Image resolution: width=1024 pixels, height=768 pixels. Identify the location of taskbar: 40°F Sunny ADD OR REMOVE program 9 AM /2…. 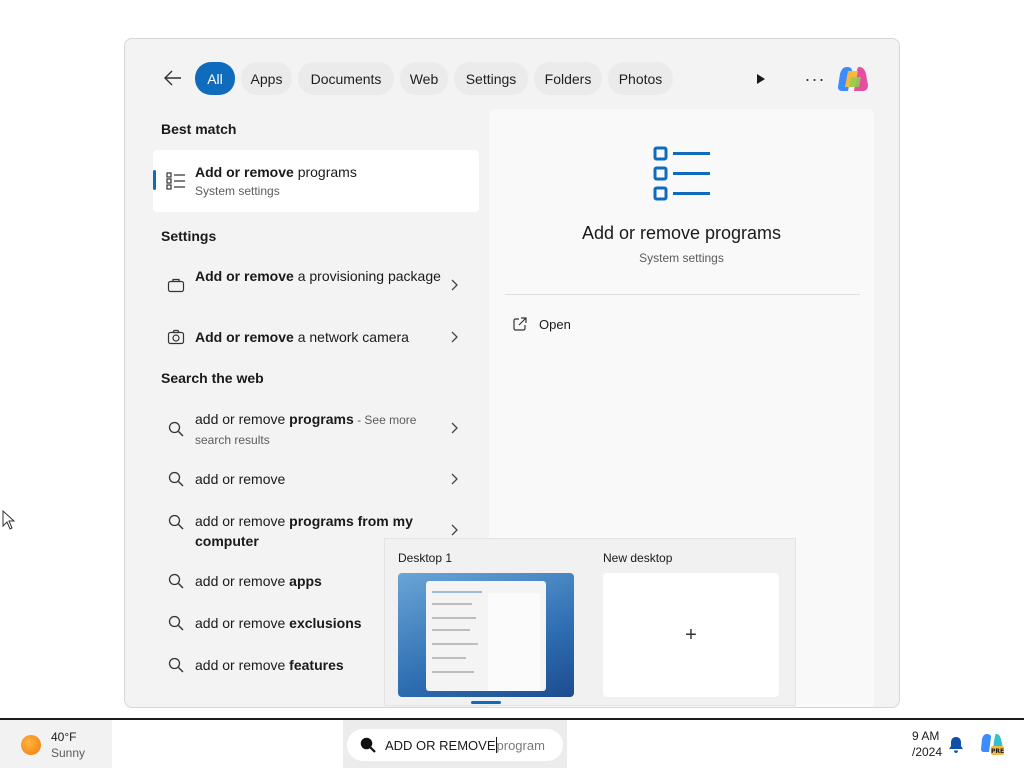
(512, 743).